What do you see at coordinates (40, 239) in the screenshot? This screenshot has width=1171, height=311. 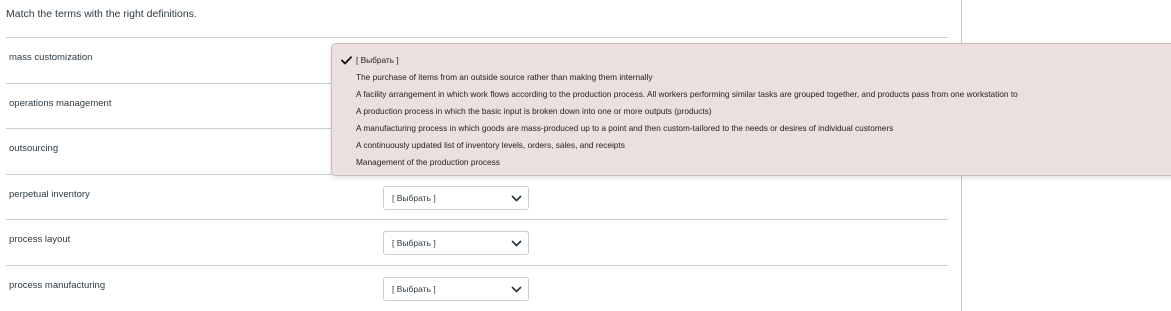 I see `term-label: process layout` at bounding box center [40, 239].